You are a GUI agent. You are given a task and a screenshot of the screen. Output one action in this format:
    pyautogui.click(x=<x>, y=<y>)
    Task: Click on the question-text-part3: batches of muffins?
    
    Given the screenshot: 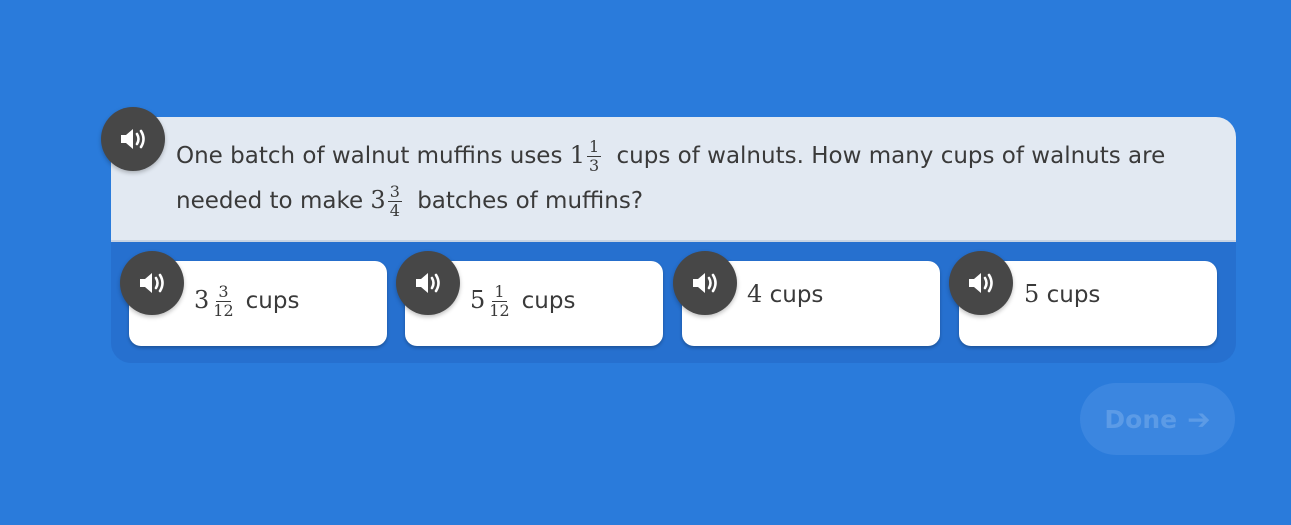 What is the action you would take?
    pyautogui.click(x=530, y=201)
    